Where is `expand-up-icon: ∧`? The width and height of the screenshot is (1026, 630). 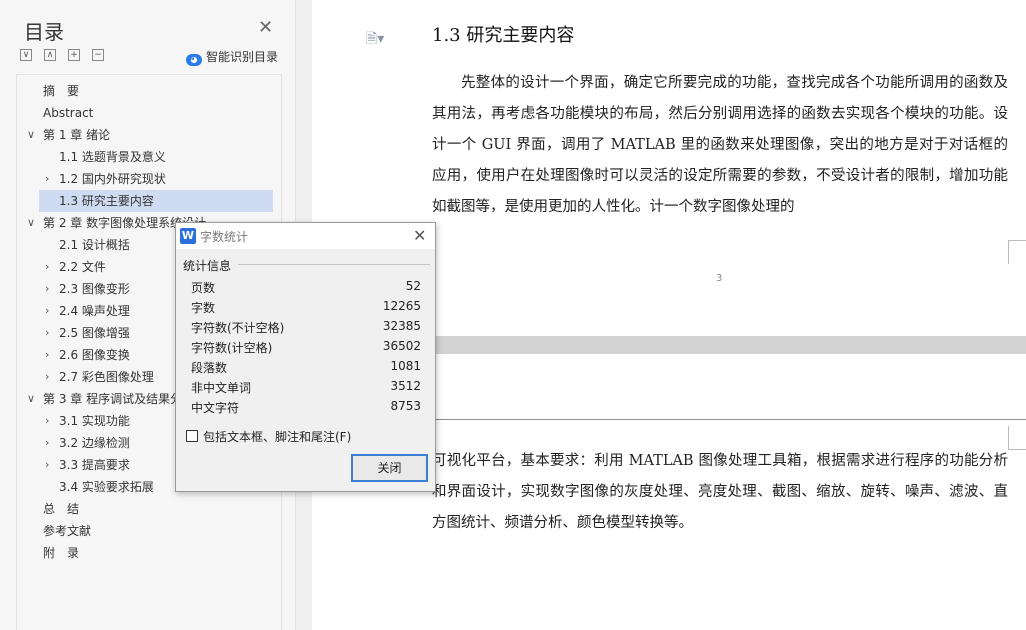
expand-up-icon: ∧ is located at coordinates (50, 55).